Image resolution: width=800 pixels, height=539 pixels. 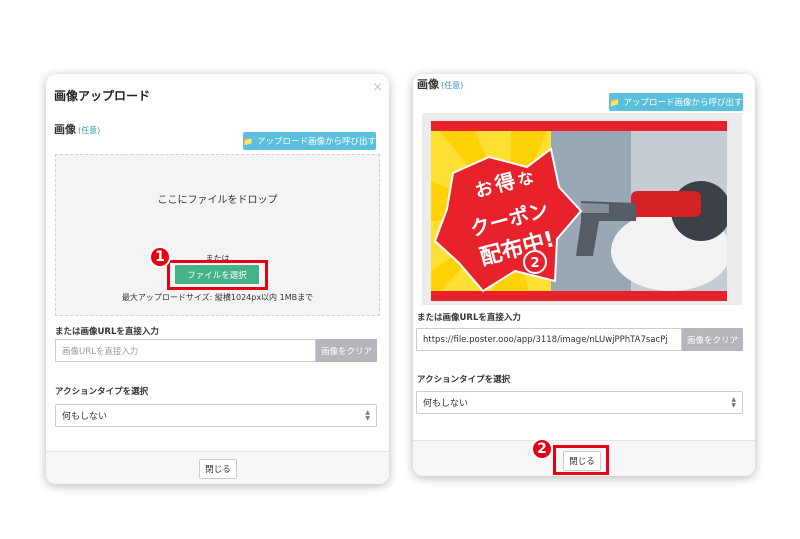 I want to click on modal-title: 画像アップロード, so click(x=102, y=96).